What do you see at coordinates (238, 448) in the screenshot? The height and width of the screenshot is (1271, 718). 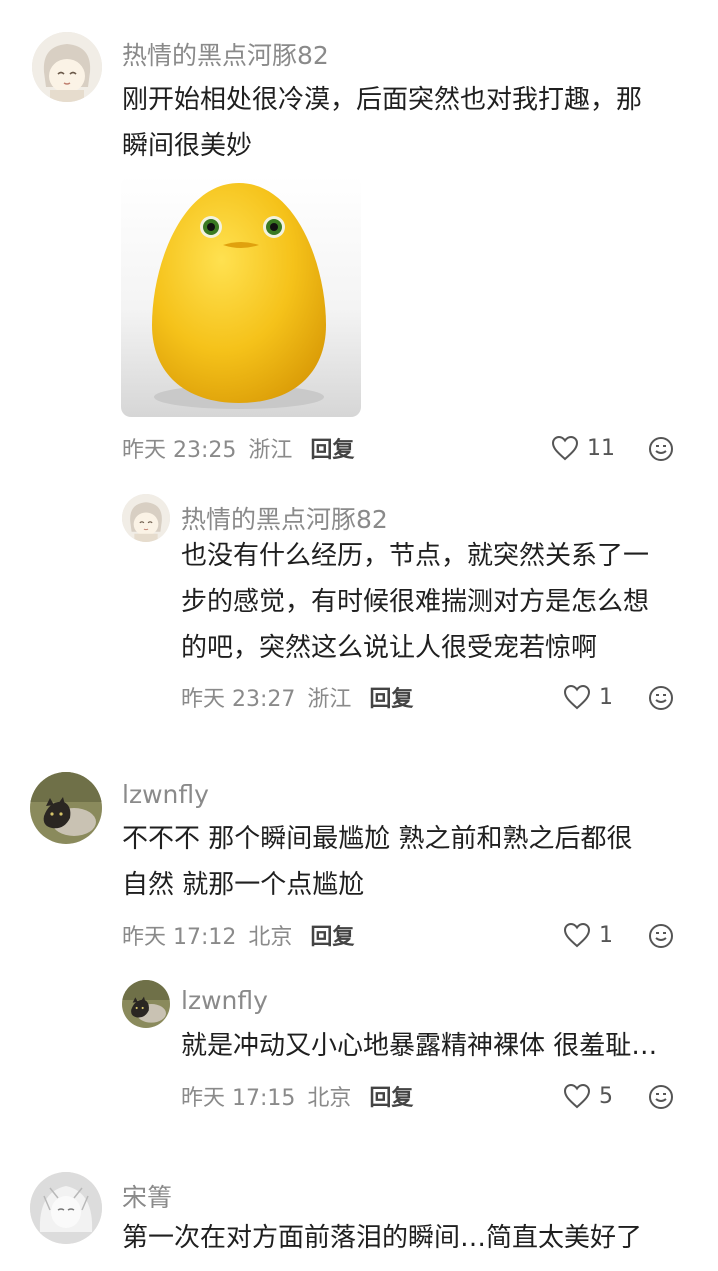 I see `comment-meta: 昨天 23:25 浙江 回复` at bounding box center [238, 448].